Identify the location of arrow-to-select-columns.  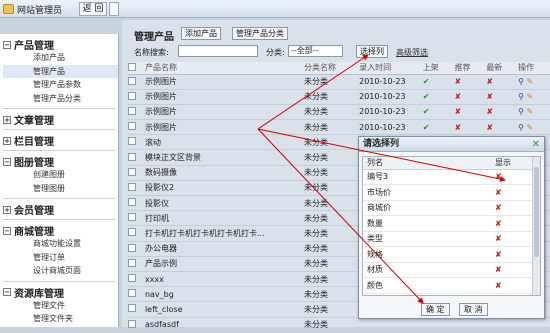
(313, 92).